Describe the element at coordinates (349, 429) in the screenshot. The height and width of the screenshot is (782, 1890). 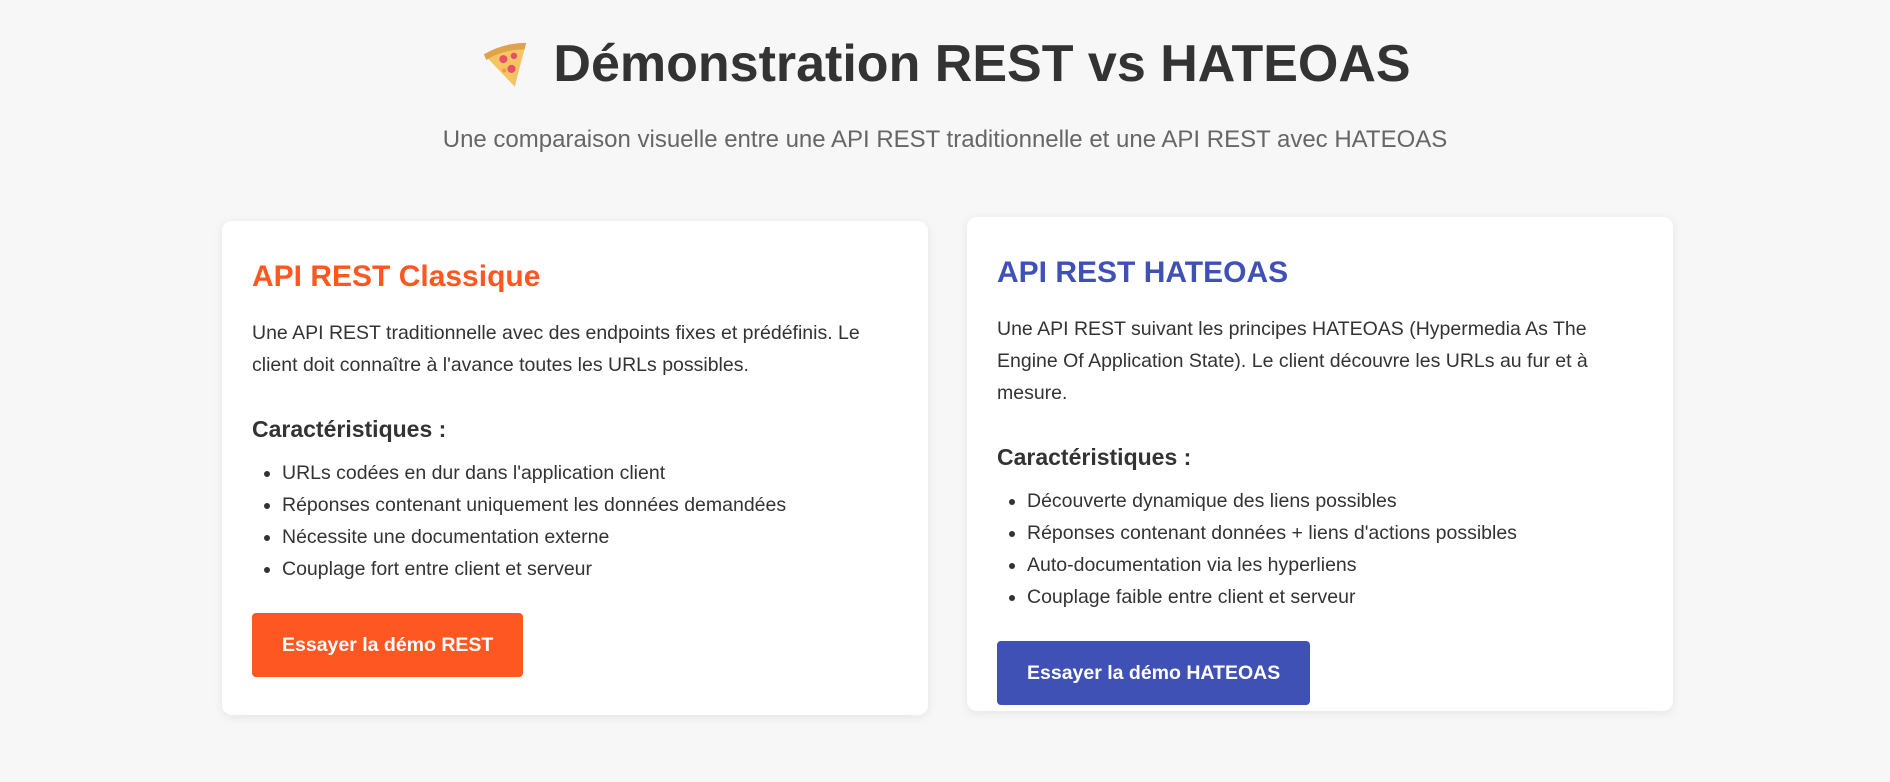
I see `rest-features-heading: Caractéristiques :` at that location.